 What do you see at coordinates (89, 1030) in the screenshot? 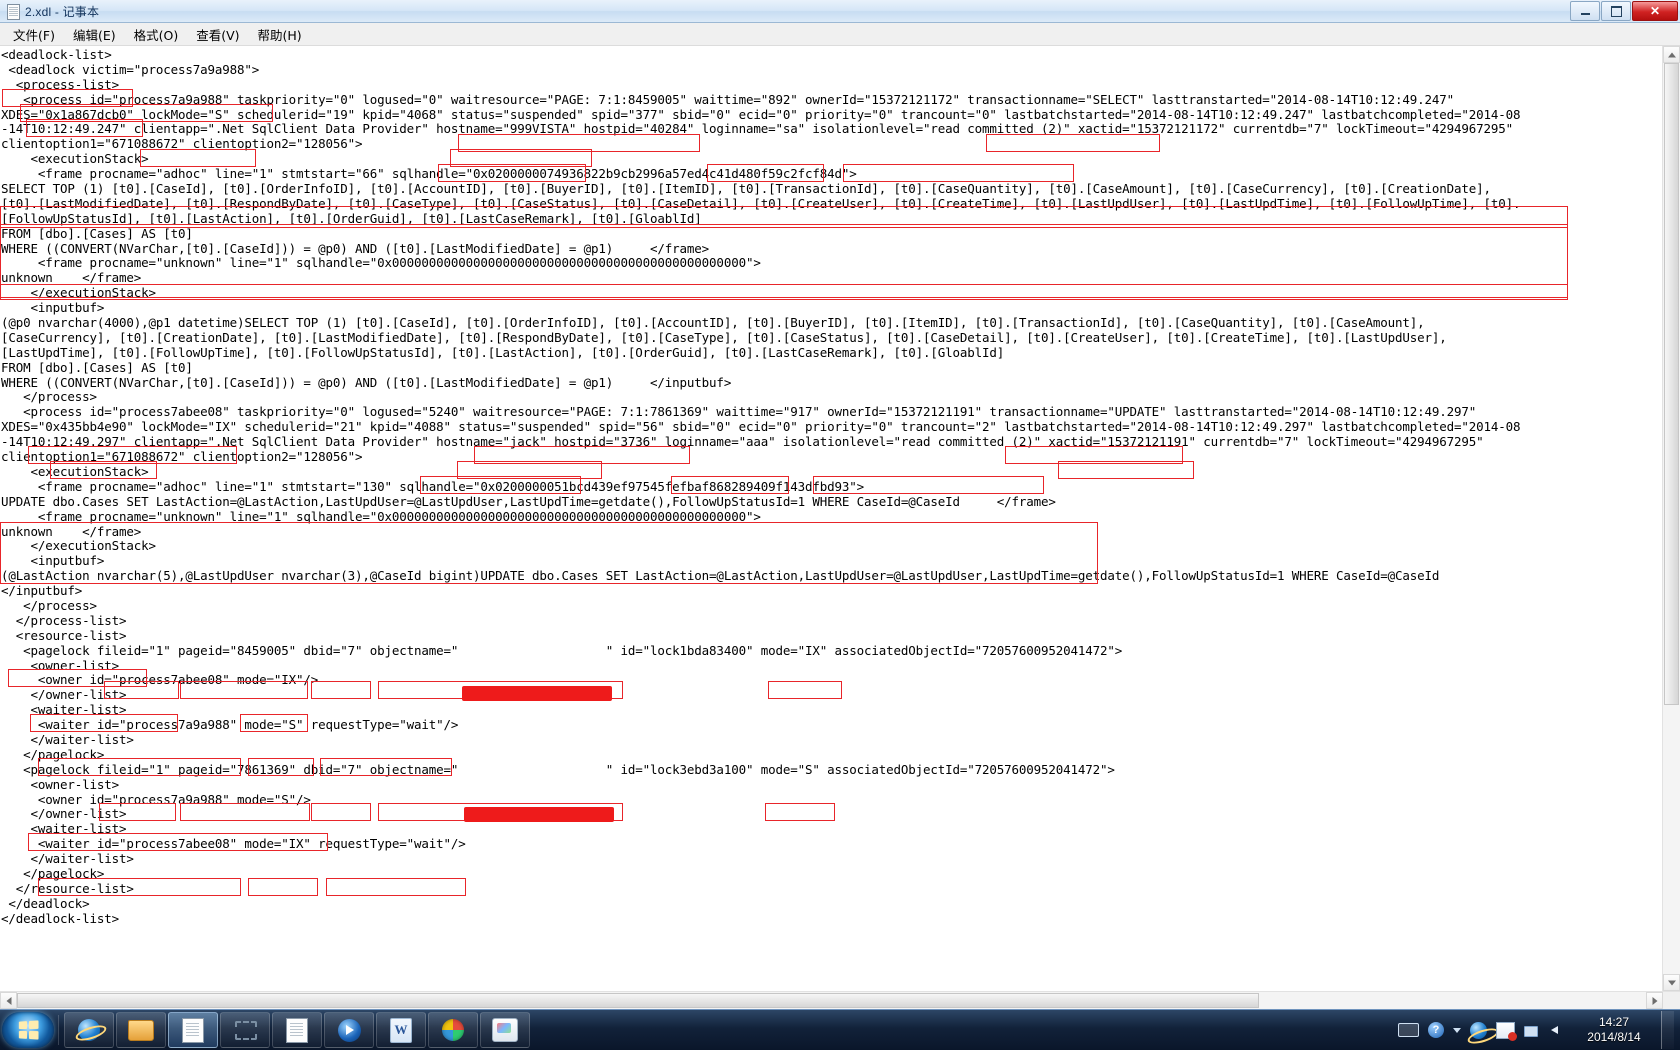
I see `taskbar-ie` at bounding box center [89, 1030].